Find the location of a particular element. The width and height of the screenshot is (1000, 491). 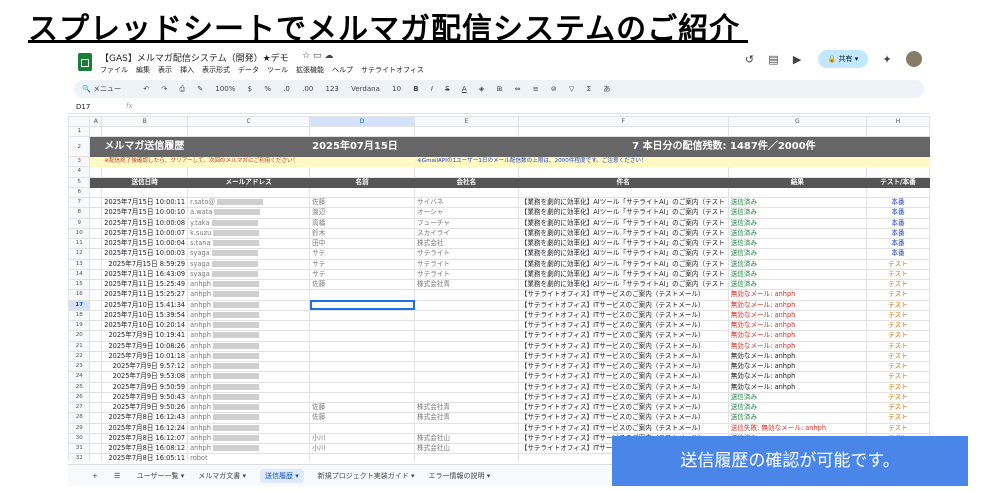

sheets-logo-icon is located at coordinates (85, 62).